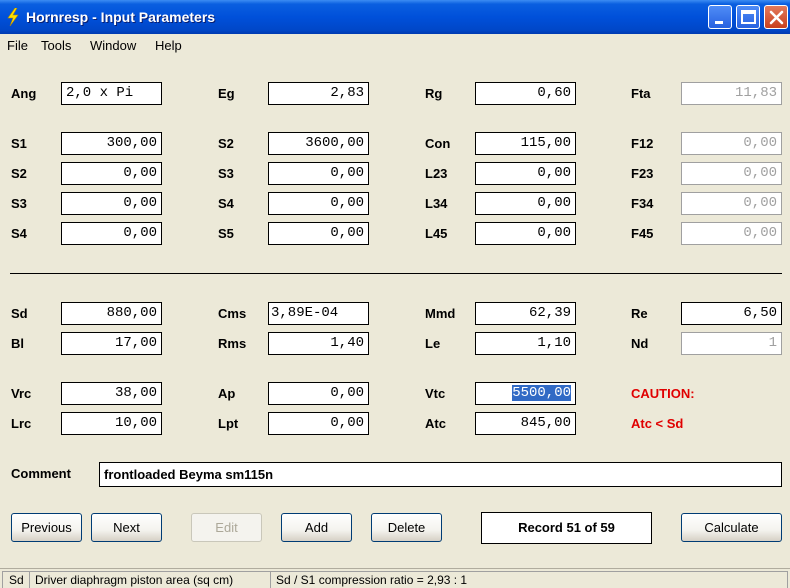 This screenshot has height=588, width=790. I want to click on label-rg: Rg, so click(434, 93).